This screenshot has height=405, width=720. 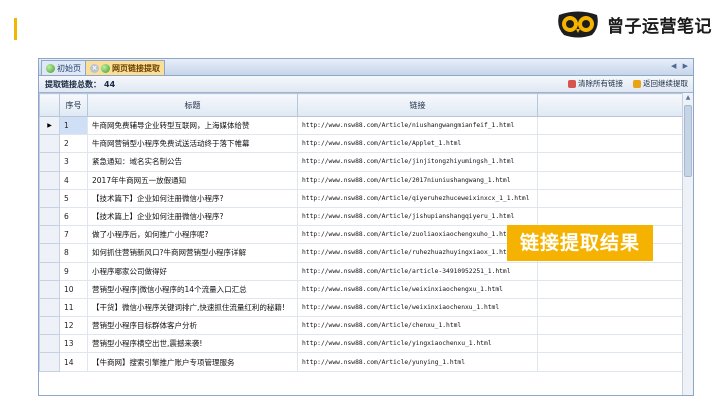 I want to click on column-header-num: 序号, so click(x=73, y=105).